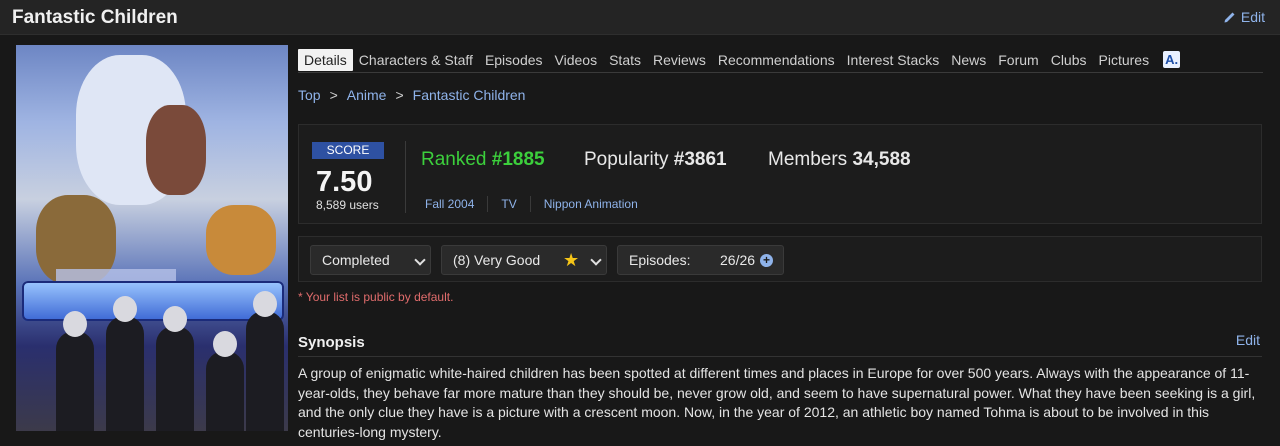 The height and width of the screenshot is (446, 1280). What do you see at coordinates (1124, 60) in the screenshot?
I see `tab-pictures: Pictures` at bounding box center [1124, 60].